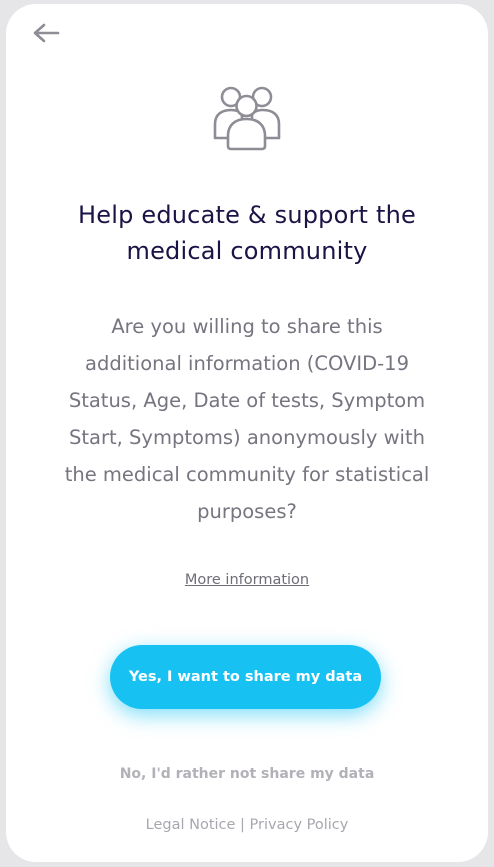 The width and height of the screenshot is (494, 867). What do you see at coordinates (247, 363) in the screenshot?
I see `description-line: additional information (COVID-19` at bounding box center [247, 363].